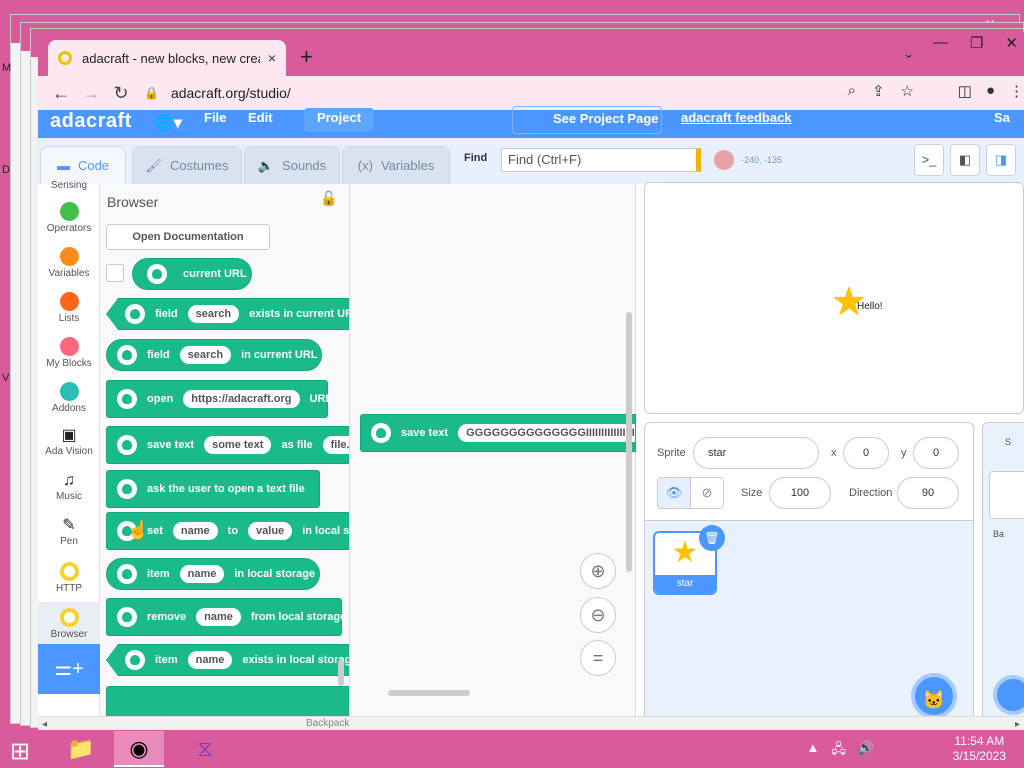  What do you see at coordinates (44, 724) in the screenshot?
I see `scroll-left-icon: ◂` at bounding box center [44, 724].